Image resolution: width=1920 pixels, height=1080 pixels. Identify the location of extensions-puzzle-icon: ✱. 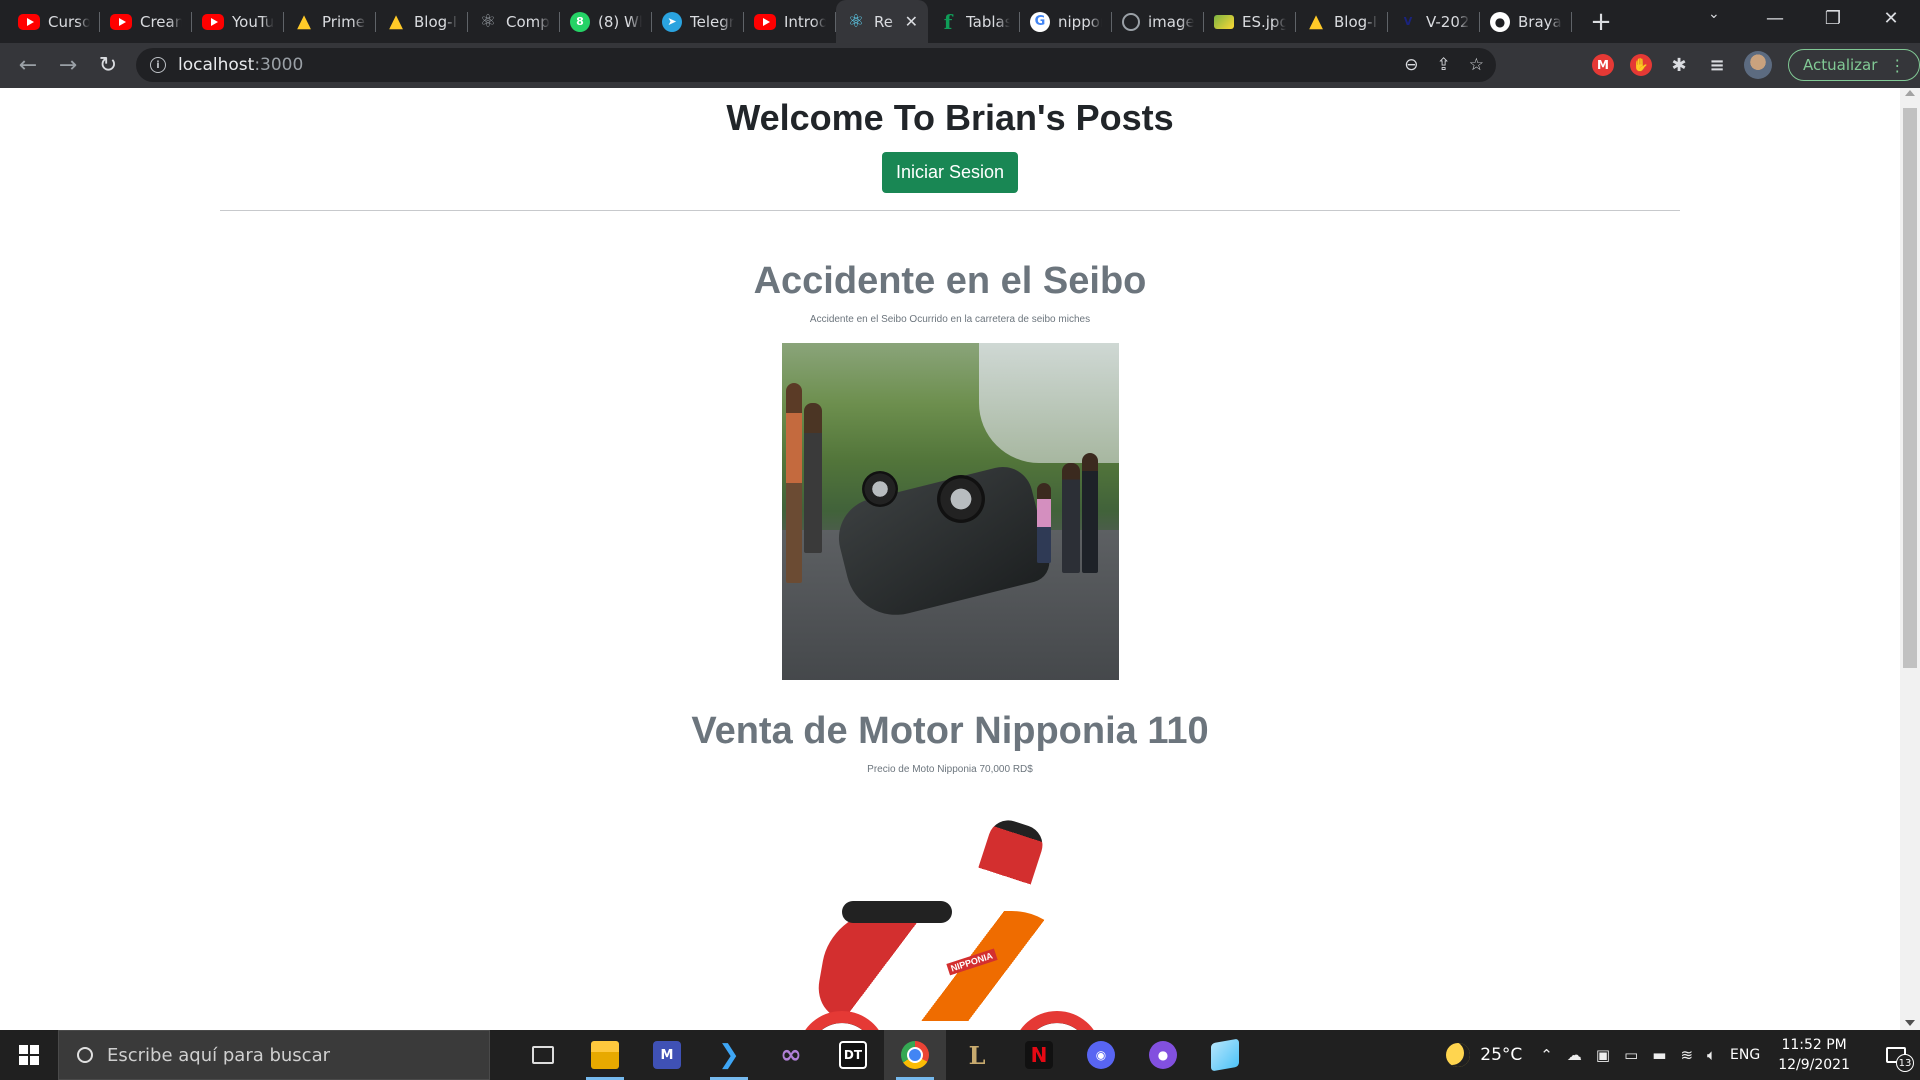
(1679, 65).